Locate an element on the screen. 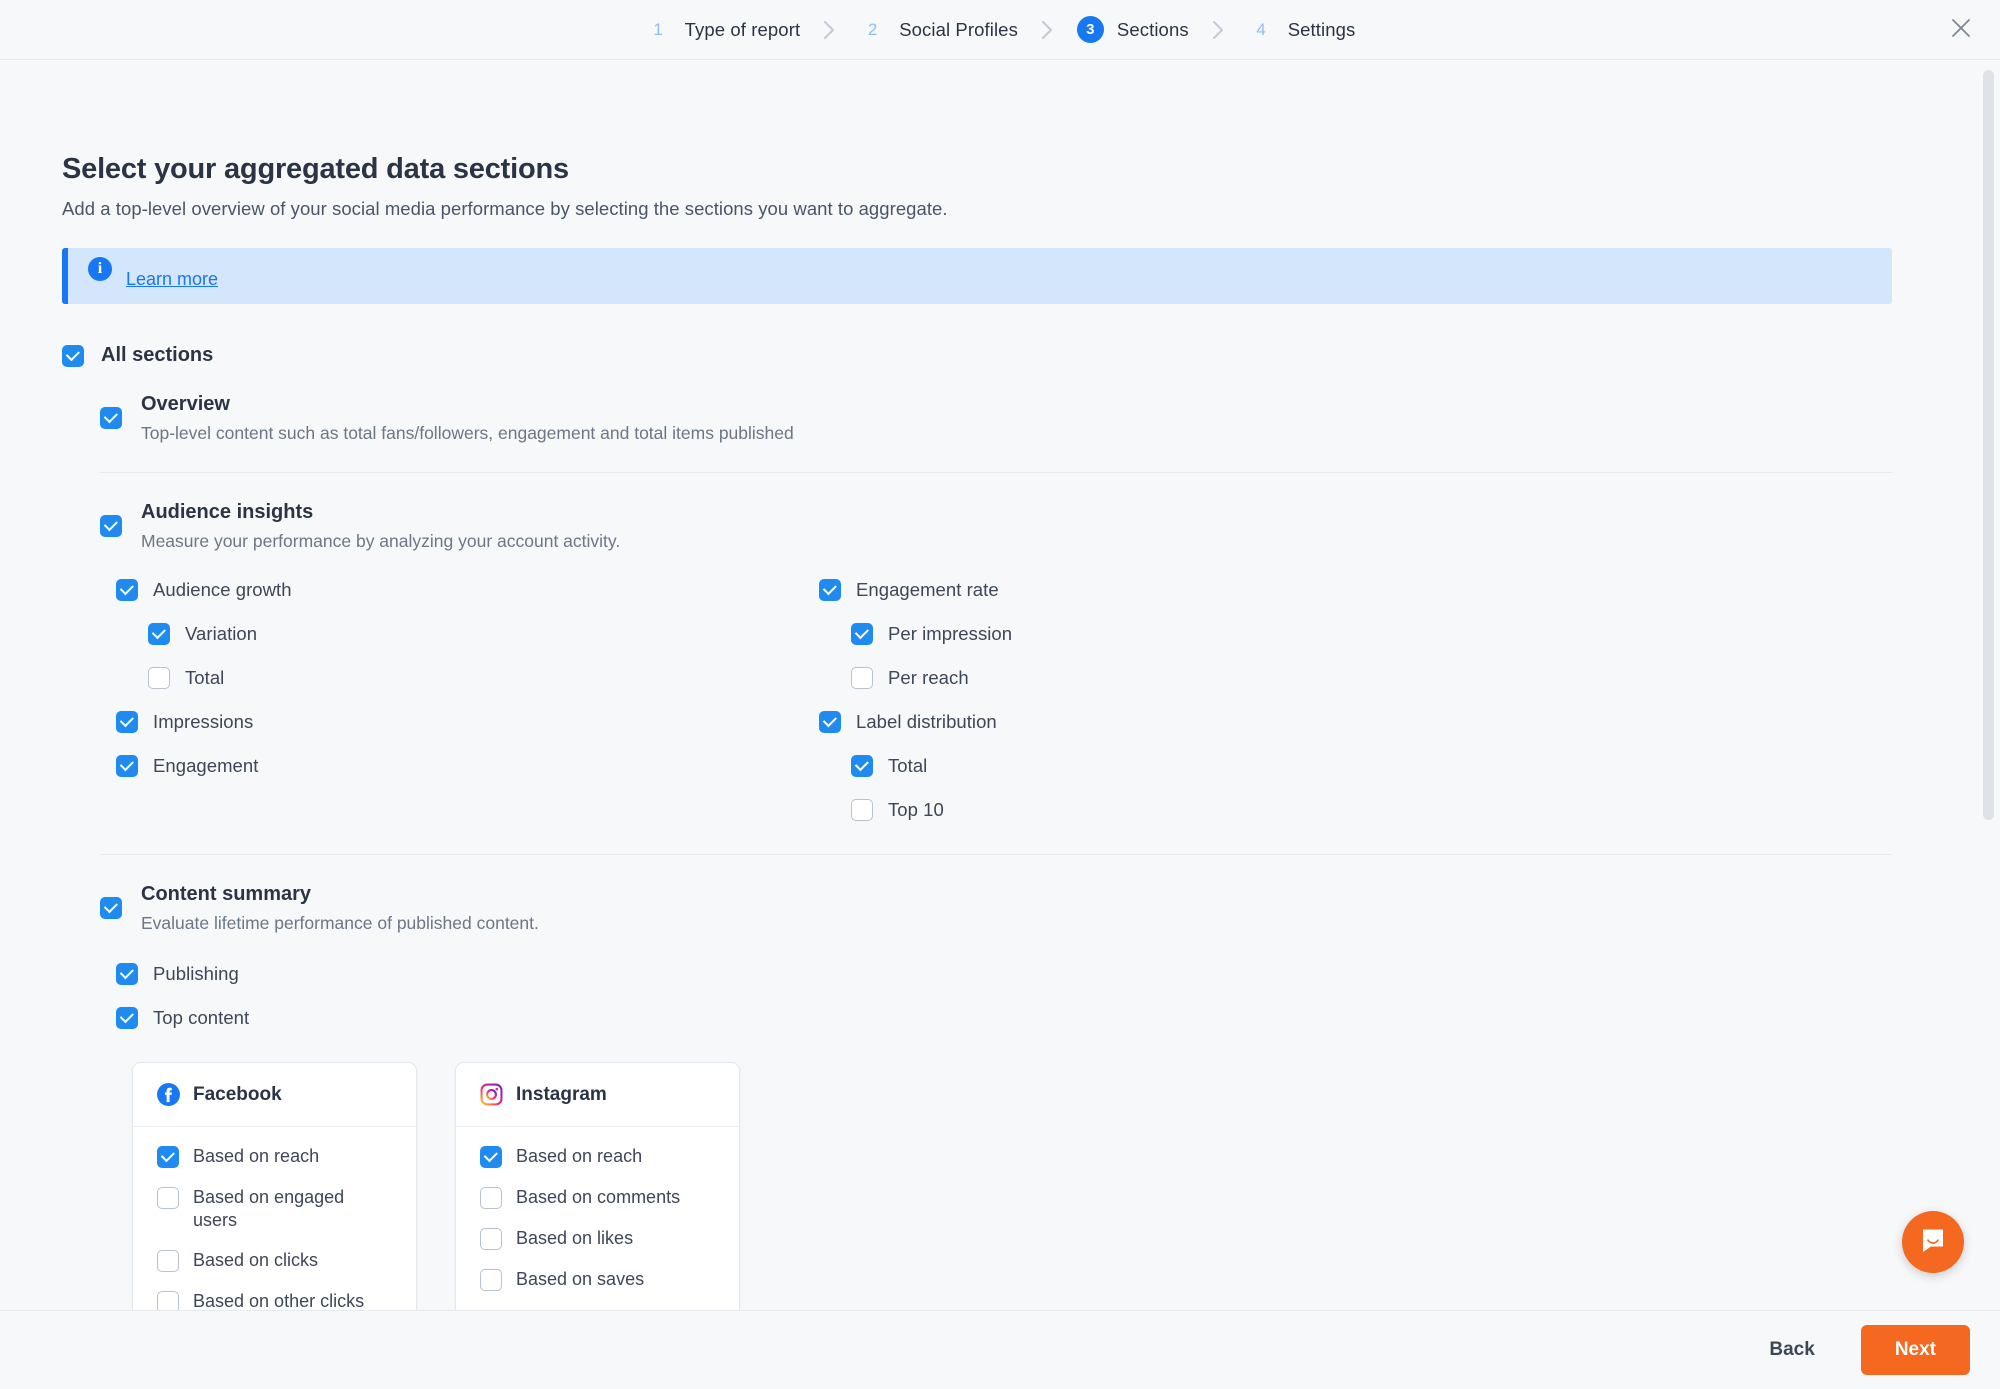 Image resolution: width=2000 pixels, height=1389 pixels. ig-option-based-on-engagement: Based on engagement is located at coordinates (597, 1309).